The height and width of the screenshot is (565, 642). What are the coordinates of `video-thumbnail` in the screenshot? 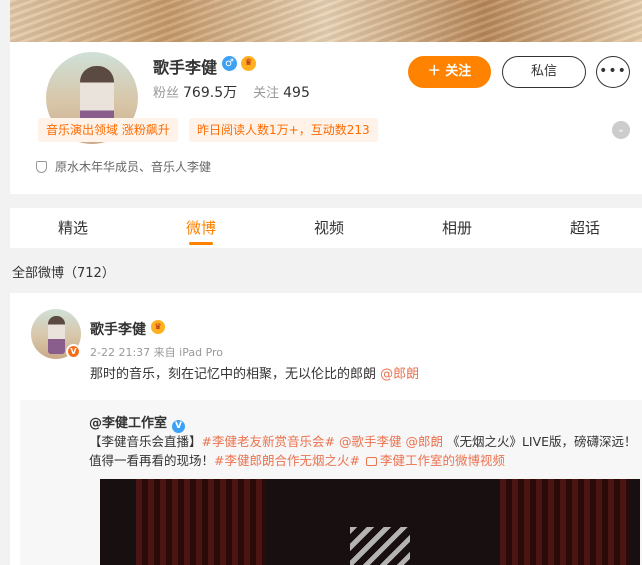 It's located at (370, 522).